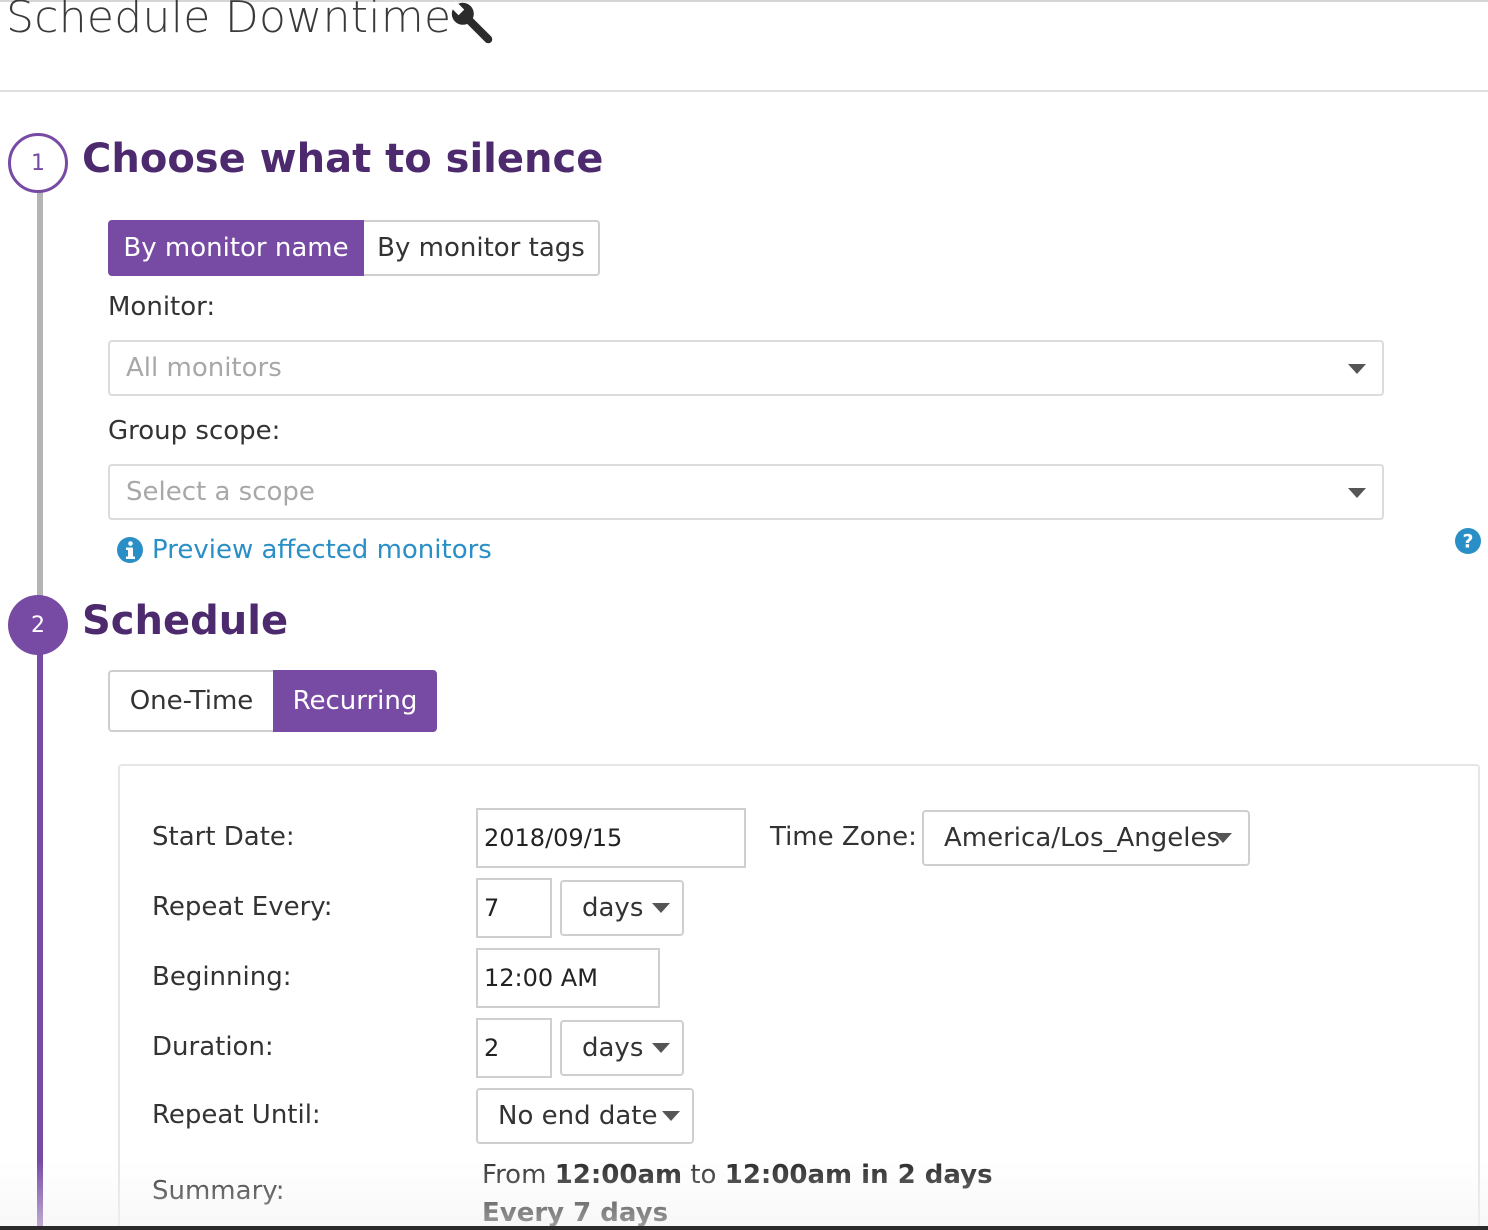 The height and width of the screenshot is (1230, 1488). I want to click on summary-end: 12:00am in 2 days, so click(858, 1175).